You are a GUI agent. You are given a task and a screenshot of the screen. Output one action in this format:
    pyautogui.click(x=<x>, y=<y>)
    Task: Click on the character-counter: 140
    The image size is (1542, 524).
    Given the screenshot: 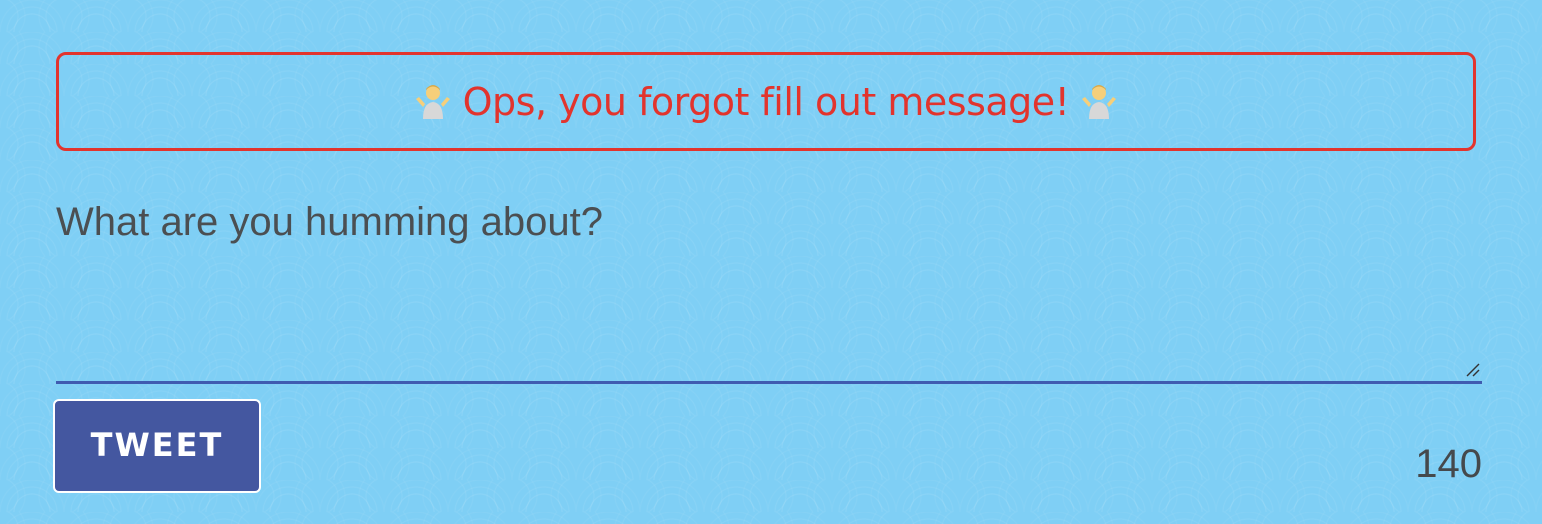 What is the action you would take?
    pyautogui.click(x=1448, y=464)
    